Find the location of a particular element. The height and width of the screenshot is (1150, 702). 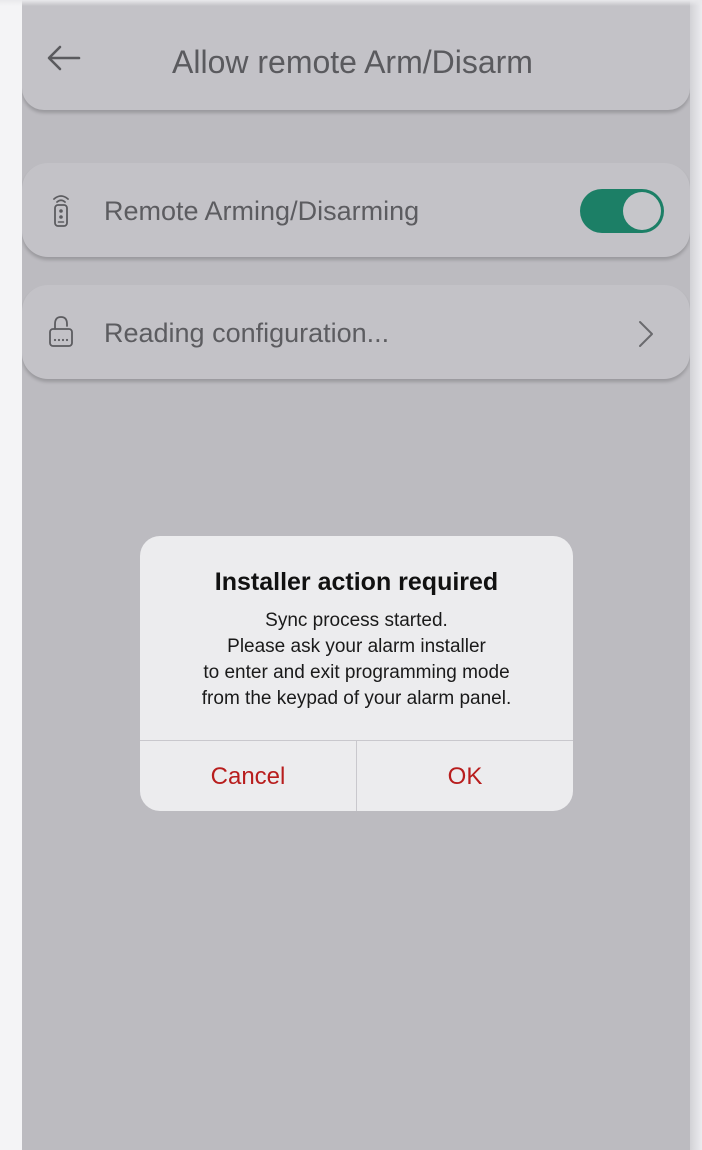

back-button is located at coordinates (64, 58).